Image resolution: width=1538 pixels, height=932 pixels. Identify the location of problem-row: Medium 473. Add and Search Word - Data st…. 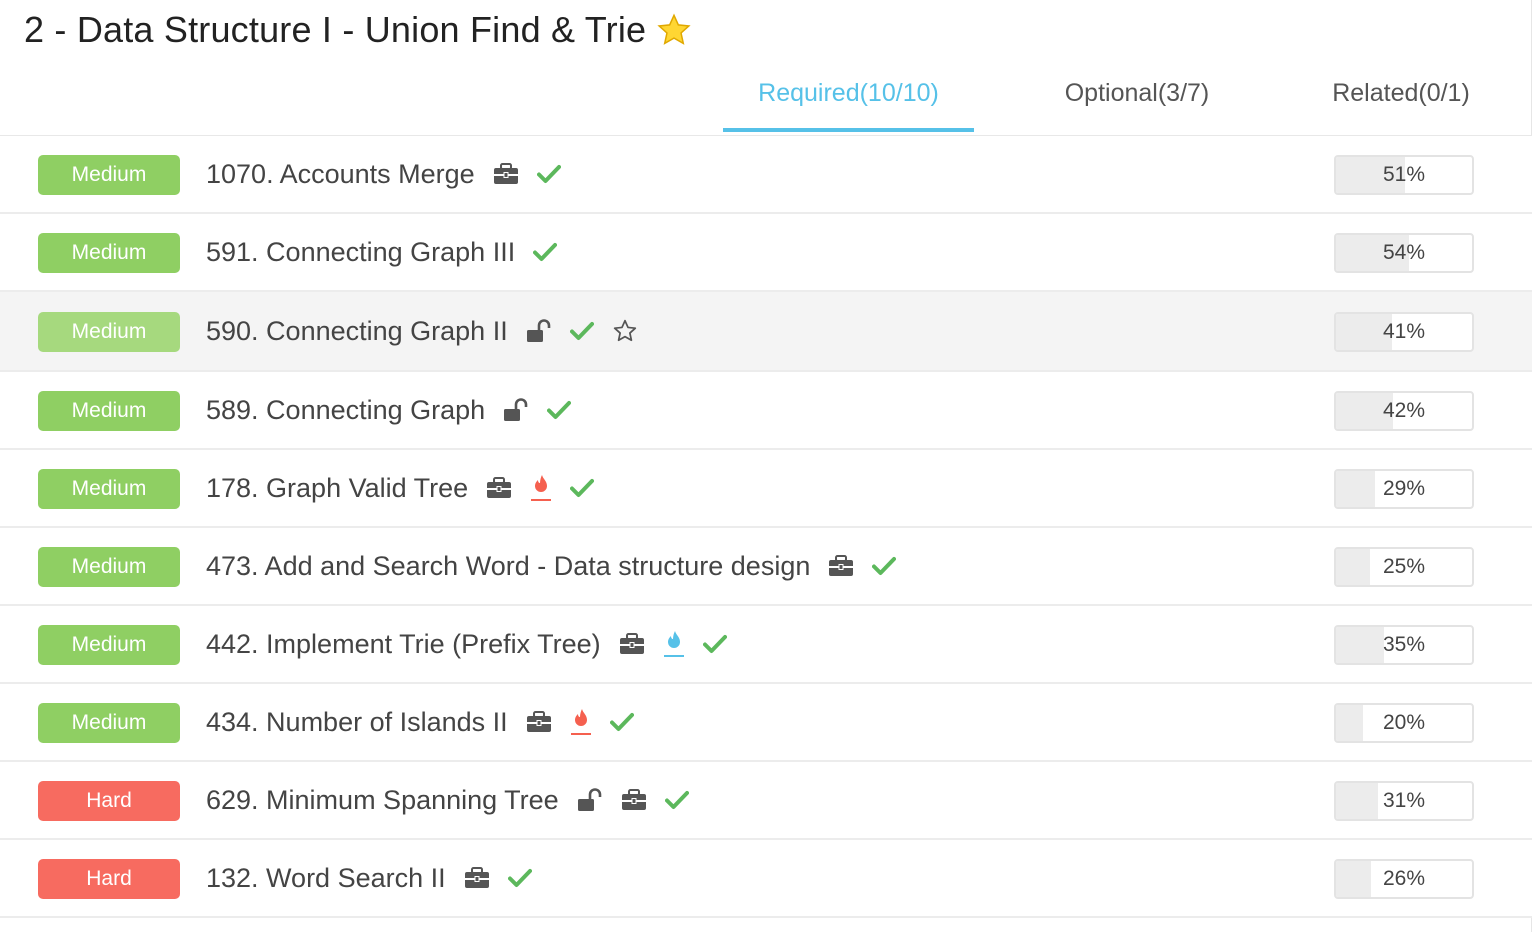
(766, 567).